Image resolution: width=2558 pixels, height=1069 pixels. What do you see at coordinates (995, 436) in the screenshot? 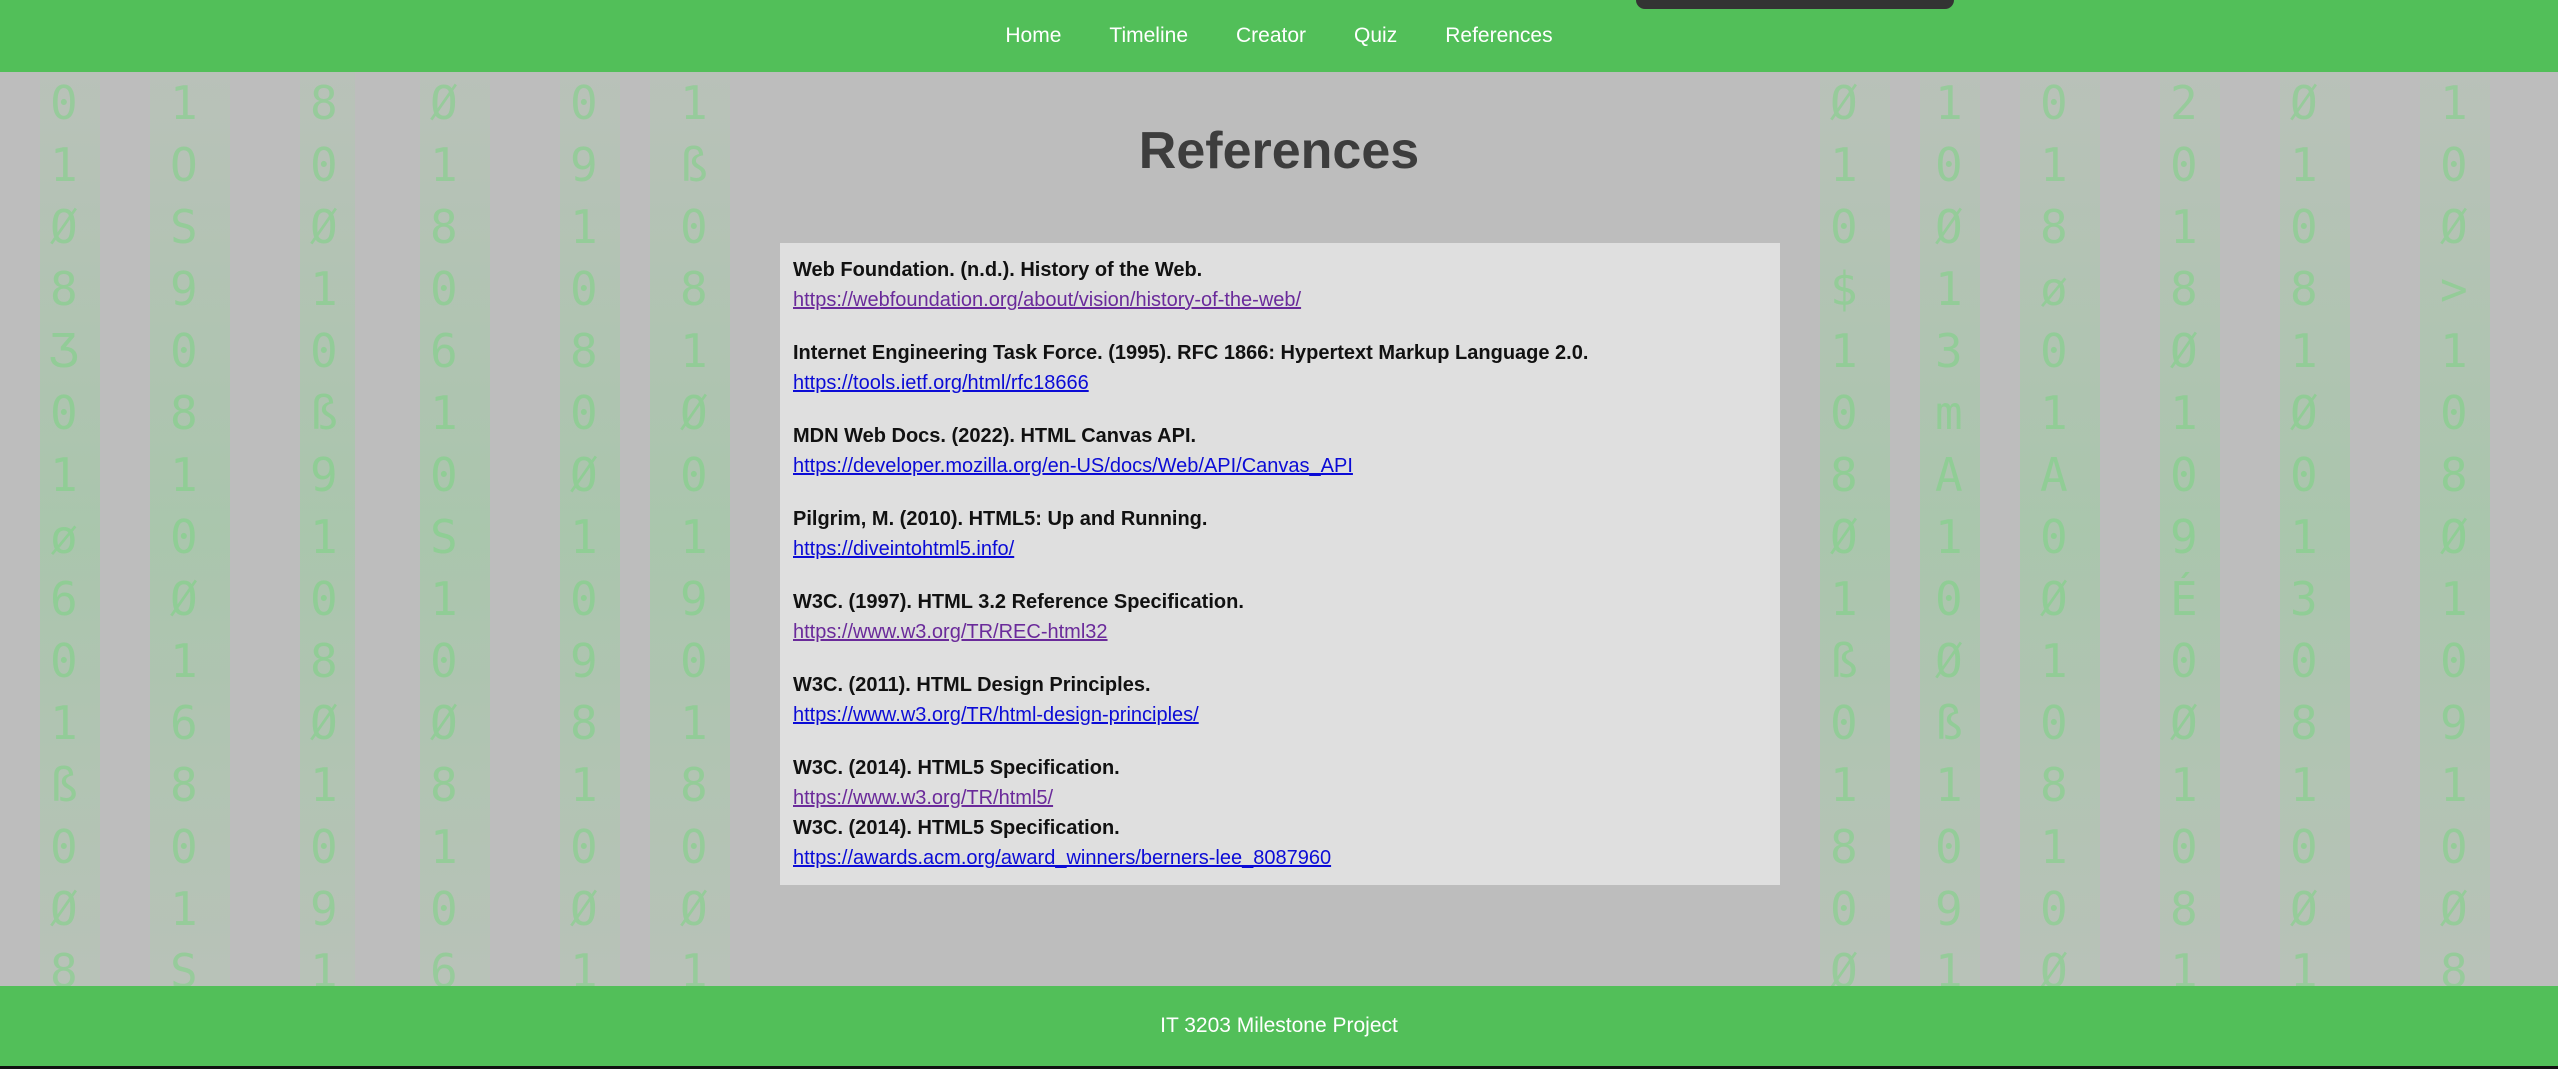
I see `reference-title: MDN Web Docs. (2022). HTML Canvas API.` at bounding box center [995, 436].